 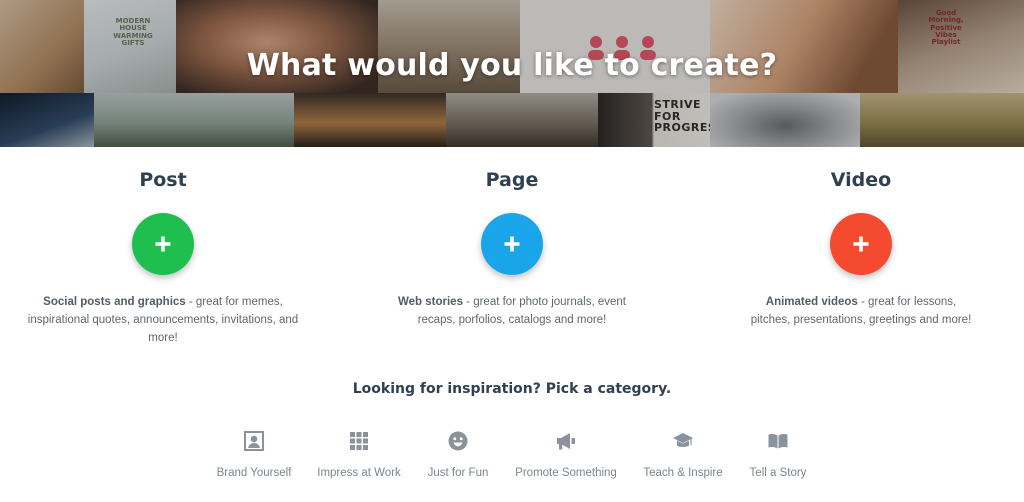 I want to click on option-video-title: Video, so click(x=861, y=180).